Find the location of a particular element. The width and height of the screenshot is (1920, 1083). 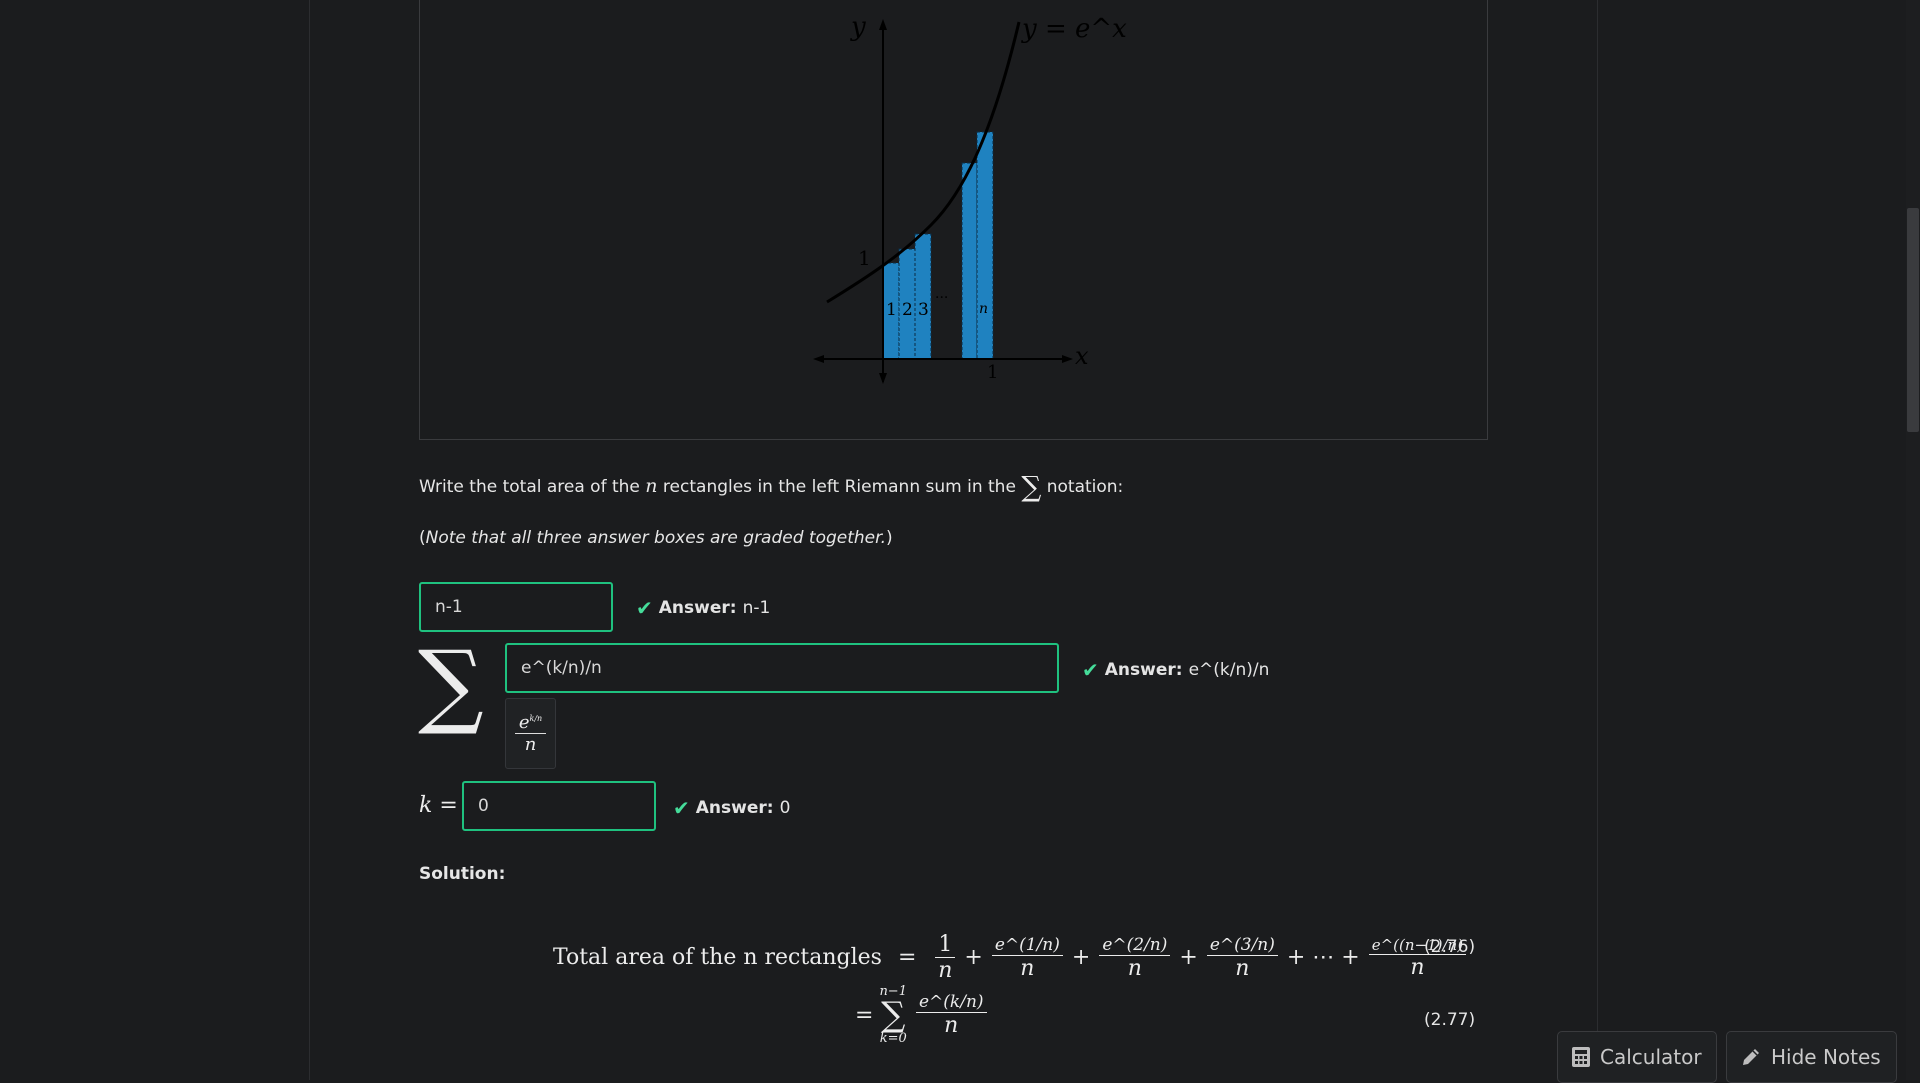

eq-lhs: Total area of the n rectangles is located at coordinates (717, 957).